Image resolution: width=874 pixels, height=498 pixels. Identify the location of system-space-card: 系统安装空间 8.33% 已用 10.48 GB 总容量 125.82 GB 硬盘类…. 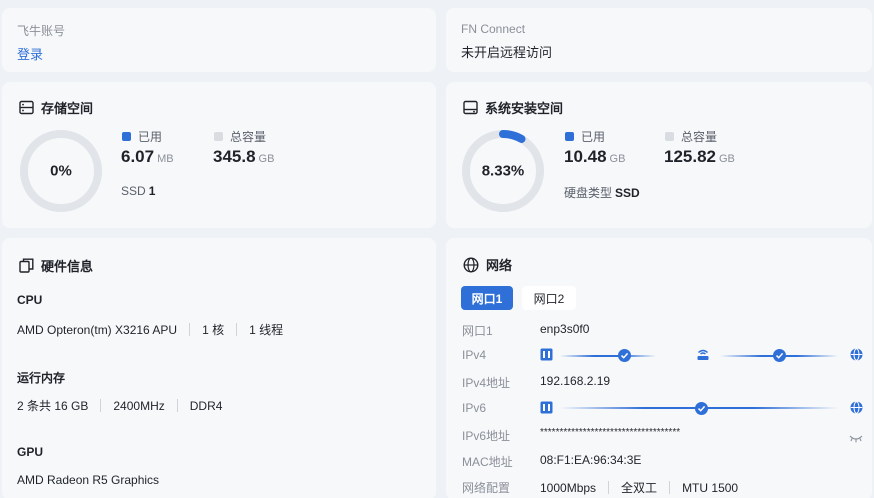
(659, 155).